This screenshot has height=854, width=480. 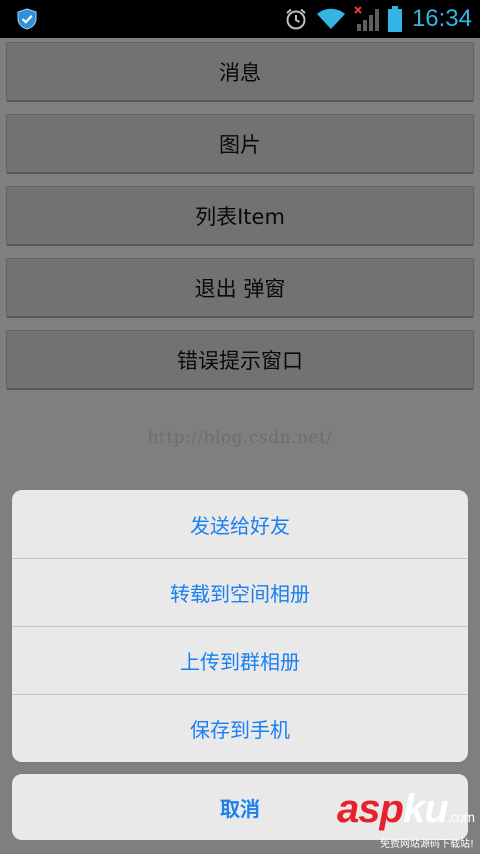 What do you see at coordinates (240, 524) in the screenshot?
I see `send-to-friend-option: 发送给好友` at bounding box center [240, 524].